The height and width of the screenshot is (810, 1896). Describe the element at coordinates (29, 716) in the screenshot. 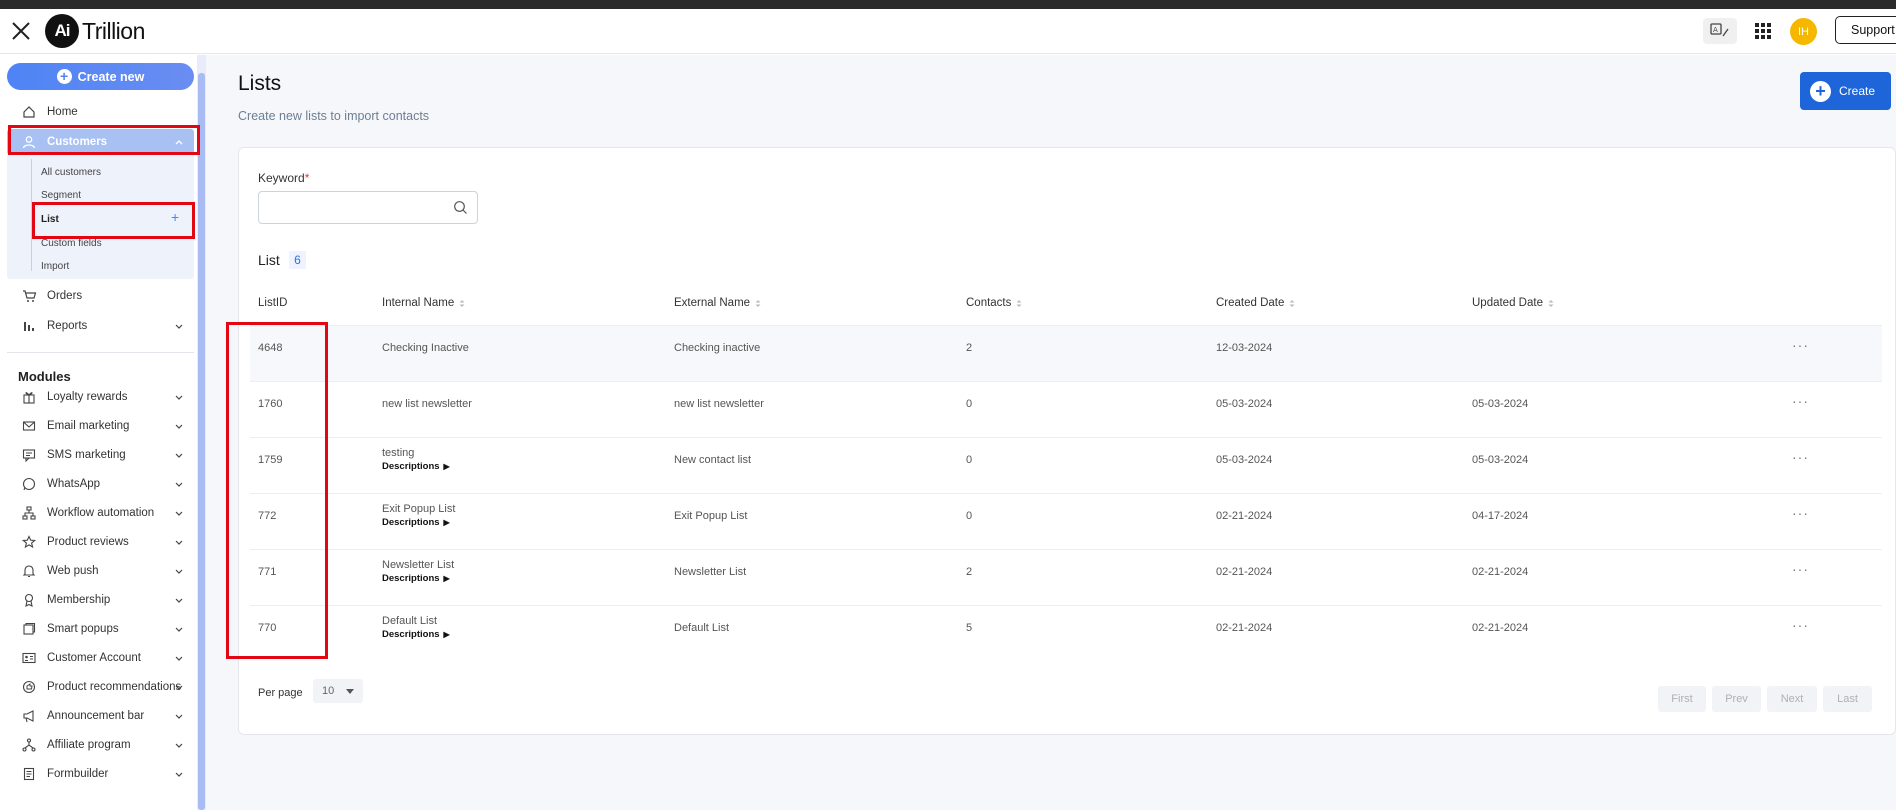

I see `megaphone-icon` at that location.